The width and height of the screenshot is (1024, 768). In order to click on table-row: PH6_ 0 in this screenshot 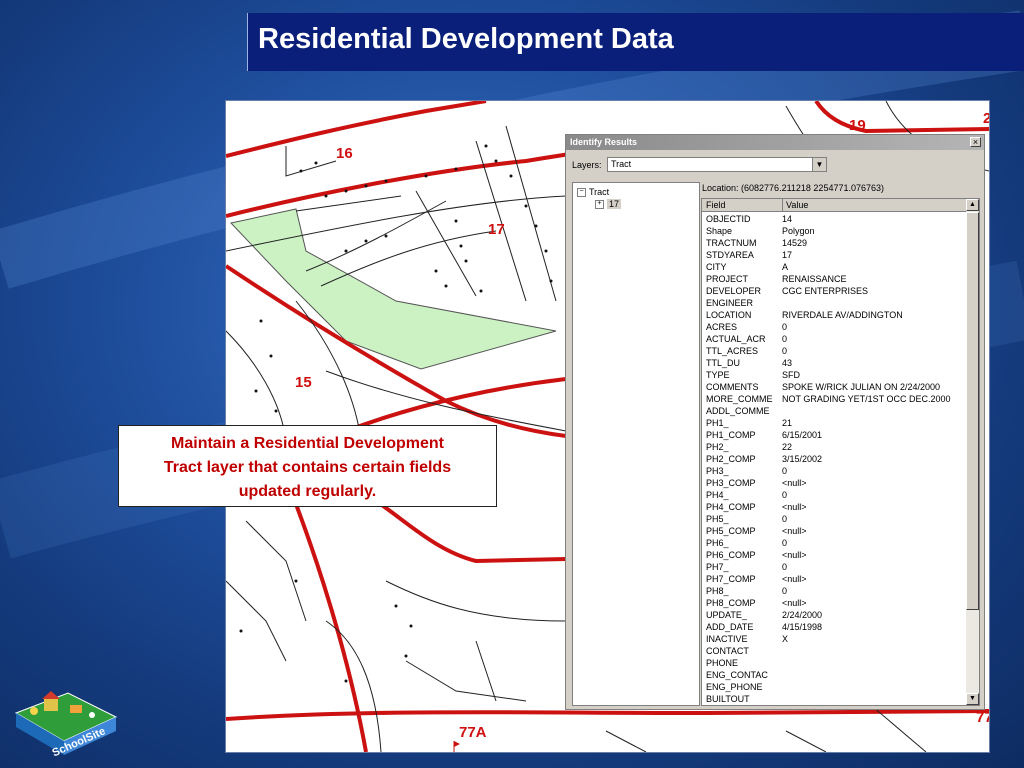, I will do `click(834, 543)`.